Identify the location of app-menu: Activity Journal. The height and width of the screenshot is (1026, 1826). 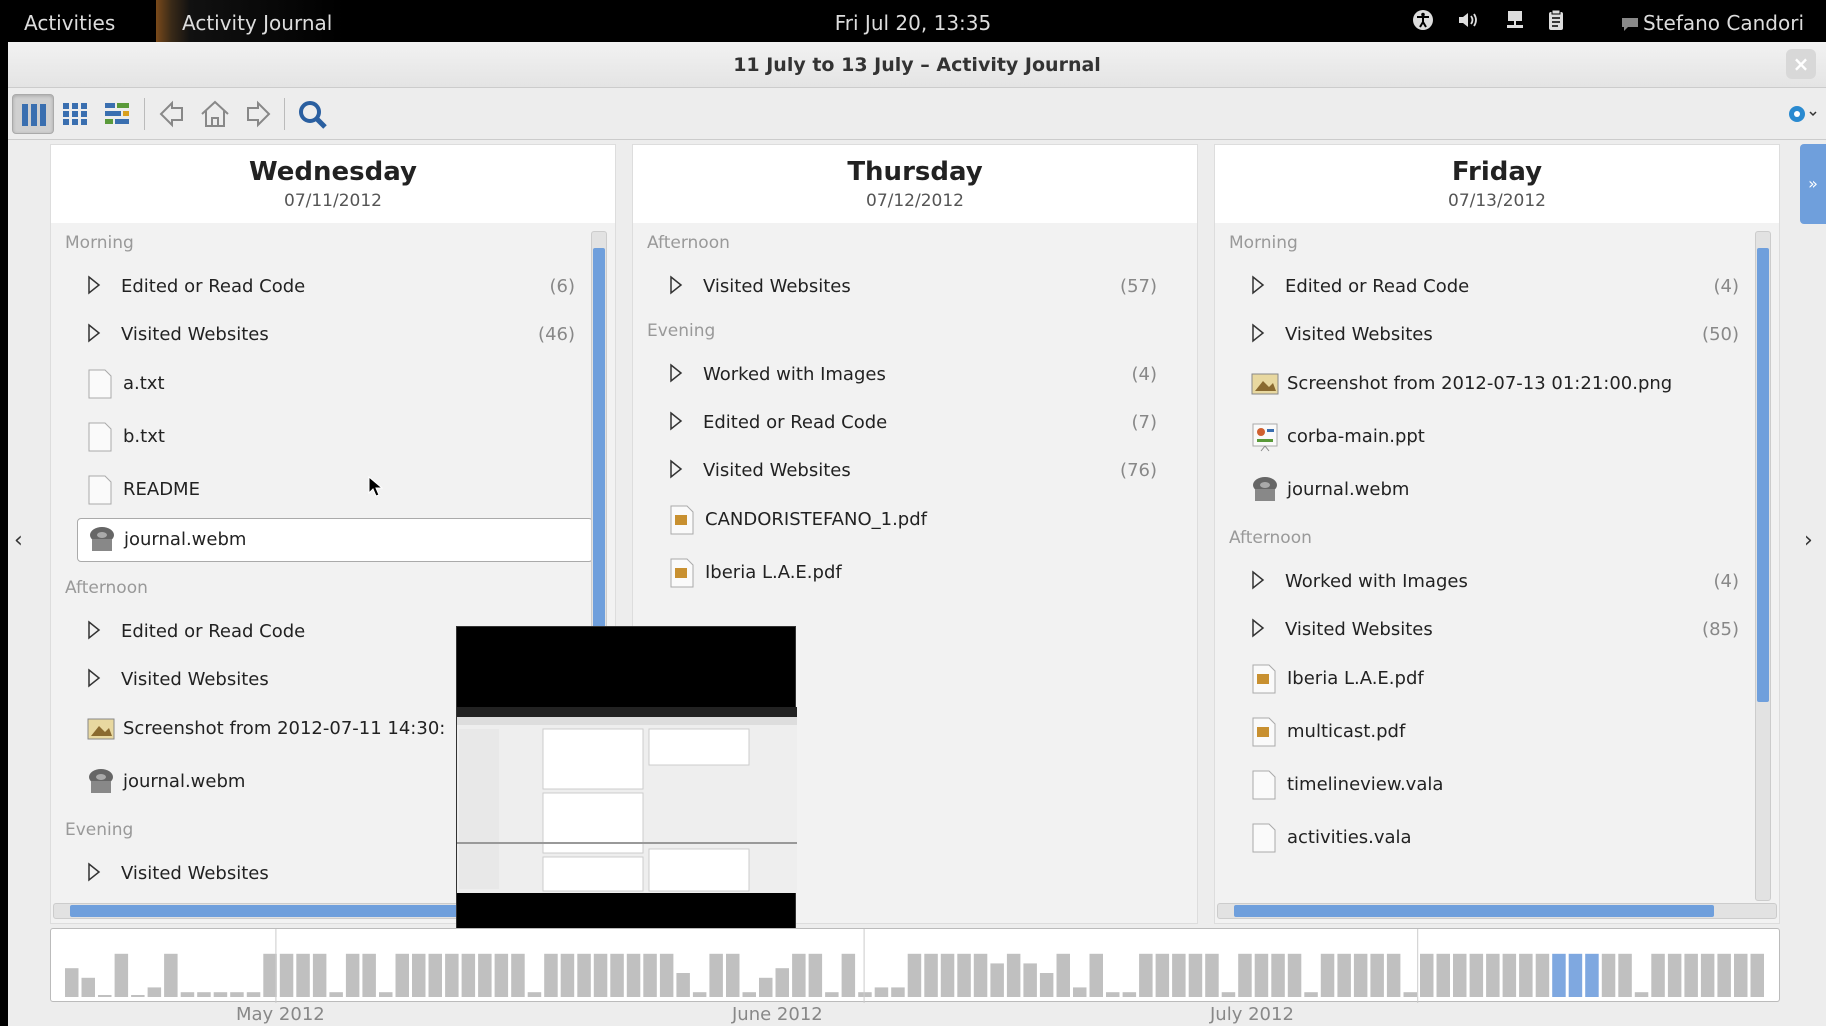
(251, 21).